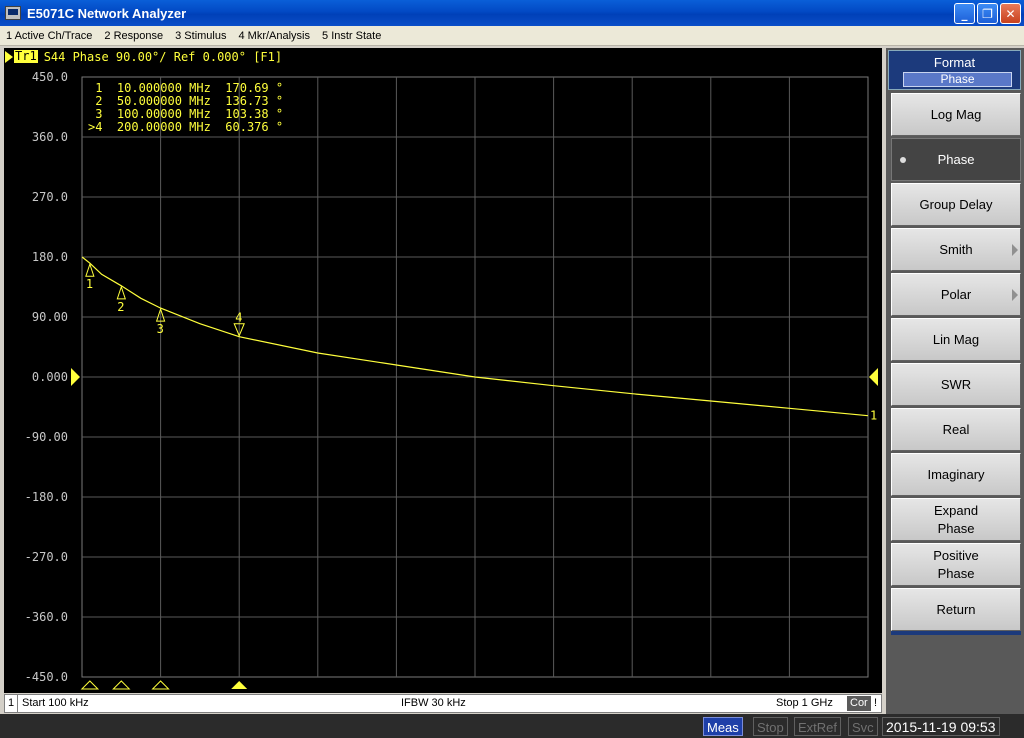 This screenshot has width=1024, height=738. Describe the element at coordinates (46, 437) in the screenshot. I see `y-tick-label: -90.00` at that location.